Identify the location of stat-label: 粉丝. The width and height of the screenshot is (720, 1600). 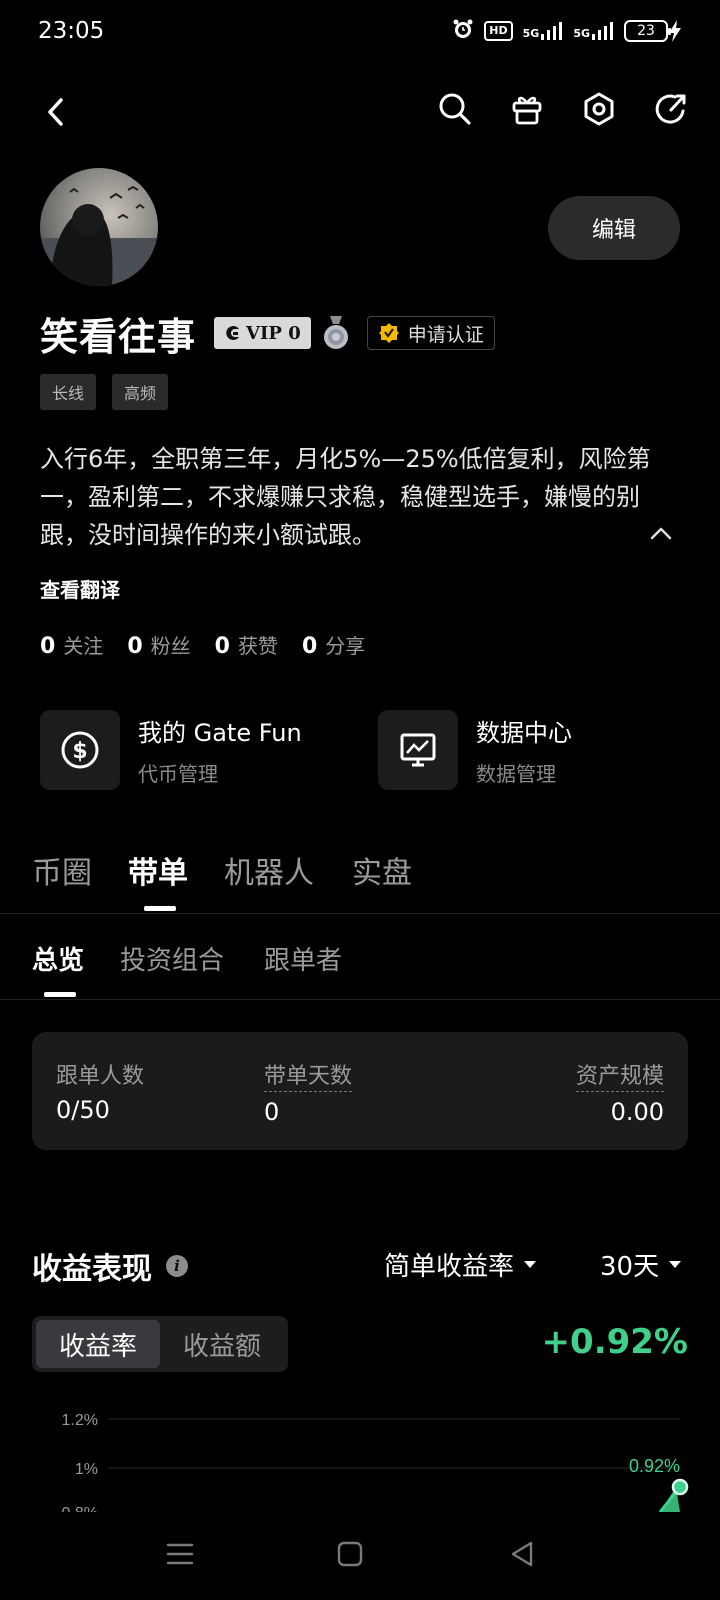
(170, 646).